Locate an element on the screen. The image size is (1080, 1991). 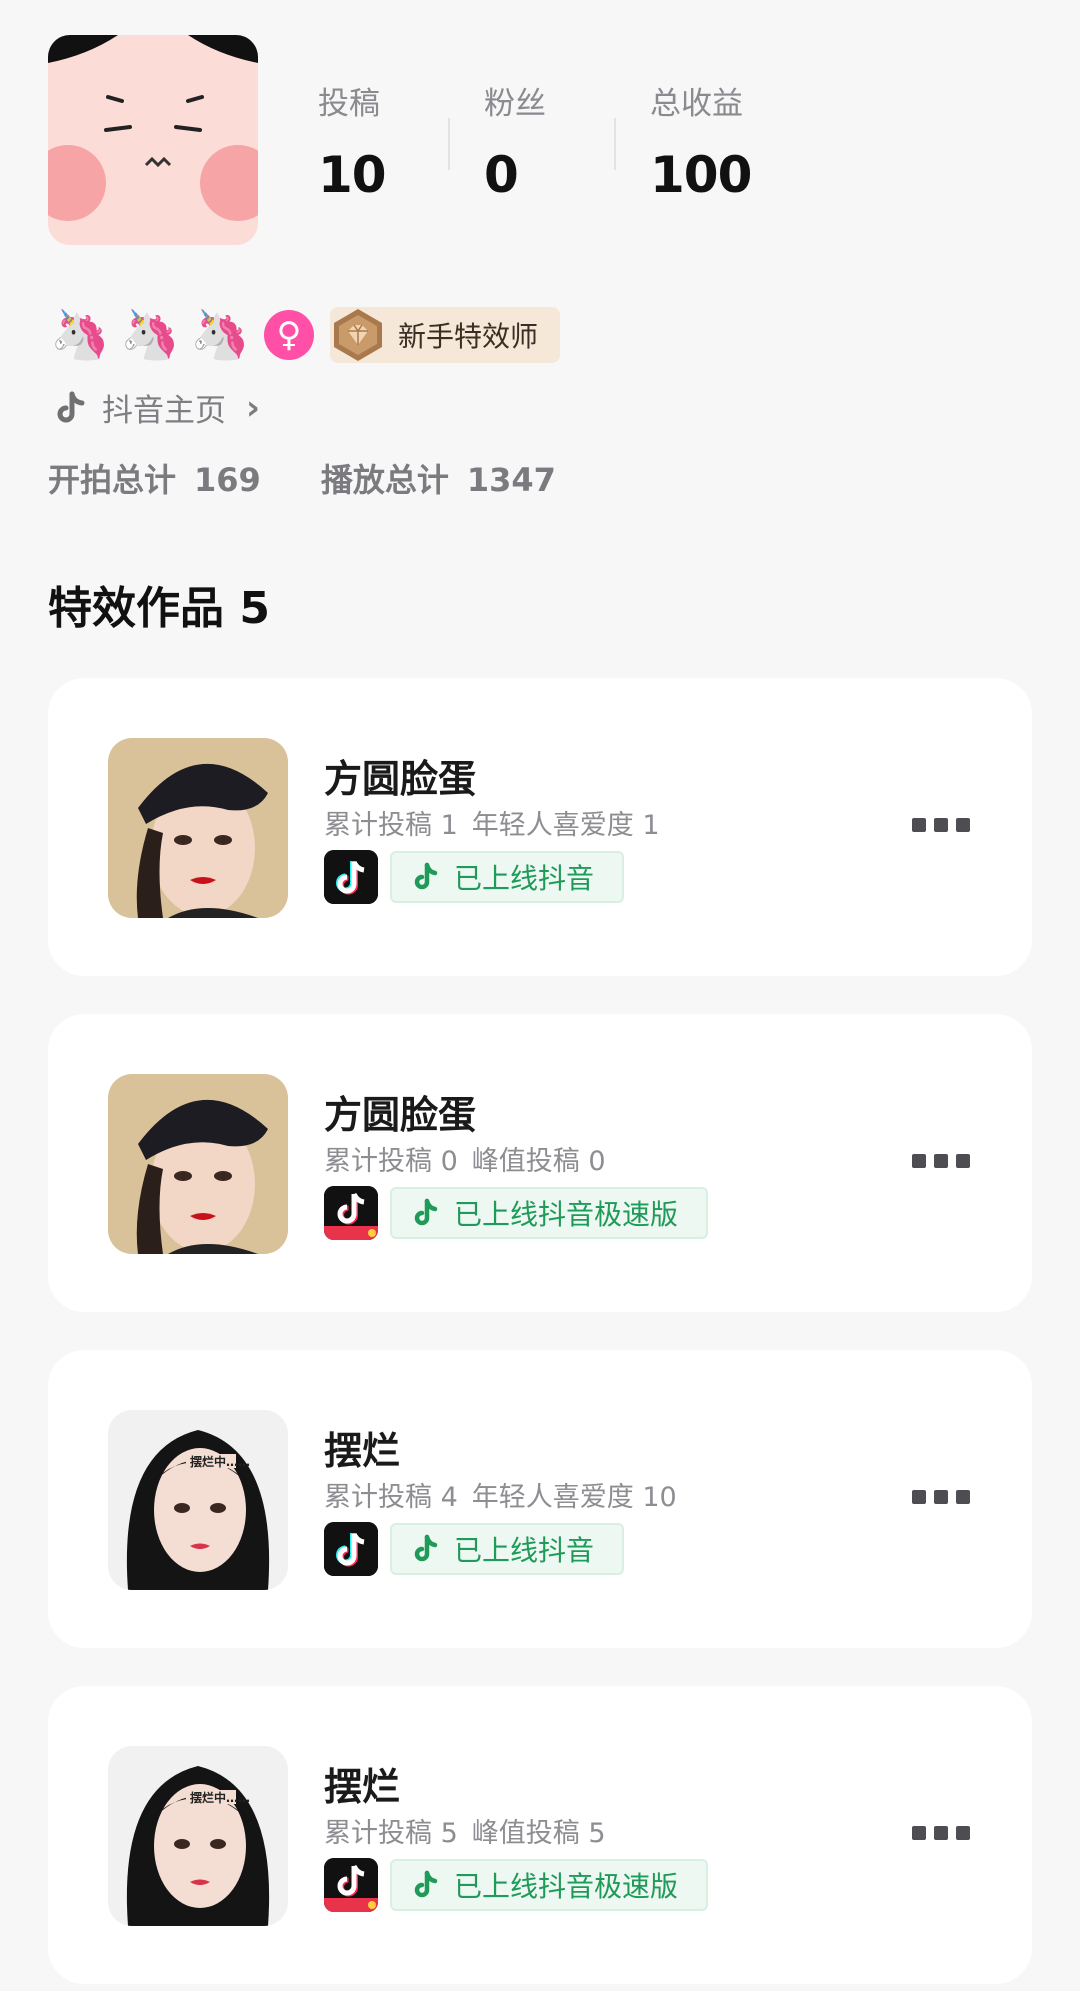
effect-secondary-stat: 峰值投稿 5 is located at coordinates (538, 1833).